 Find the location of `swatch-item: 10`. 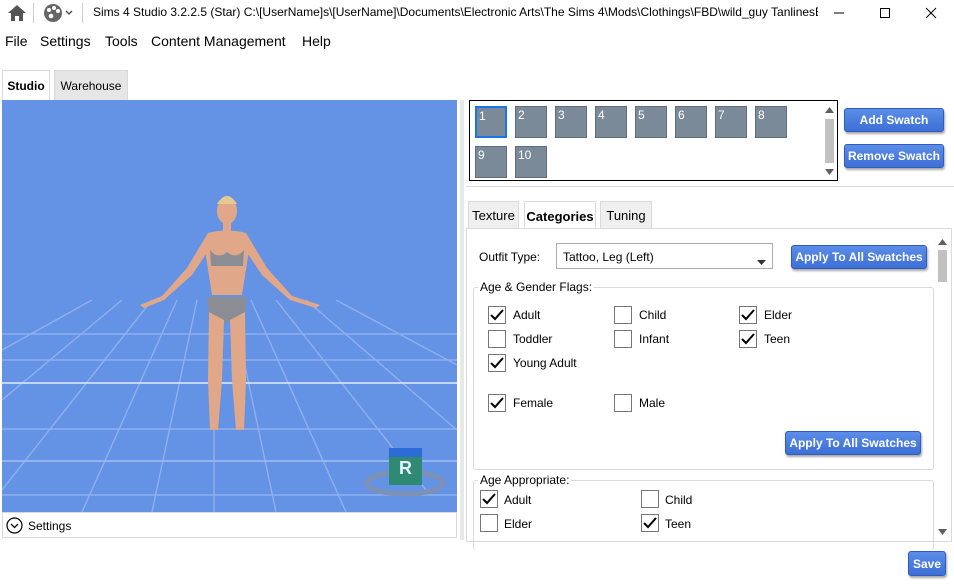

swatch-item: 10 is located at coordinates (531, 162).